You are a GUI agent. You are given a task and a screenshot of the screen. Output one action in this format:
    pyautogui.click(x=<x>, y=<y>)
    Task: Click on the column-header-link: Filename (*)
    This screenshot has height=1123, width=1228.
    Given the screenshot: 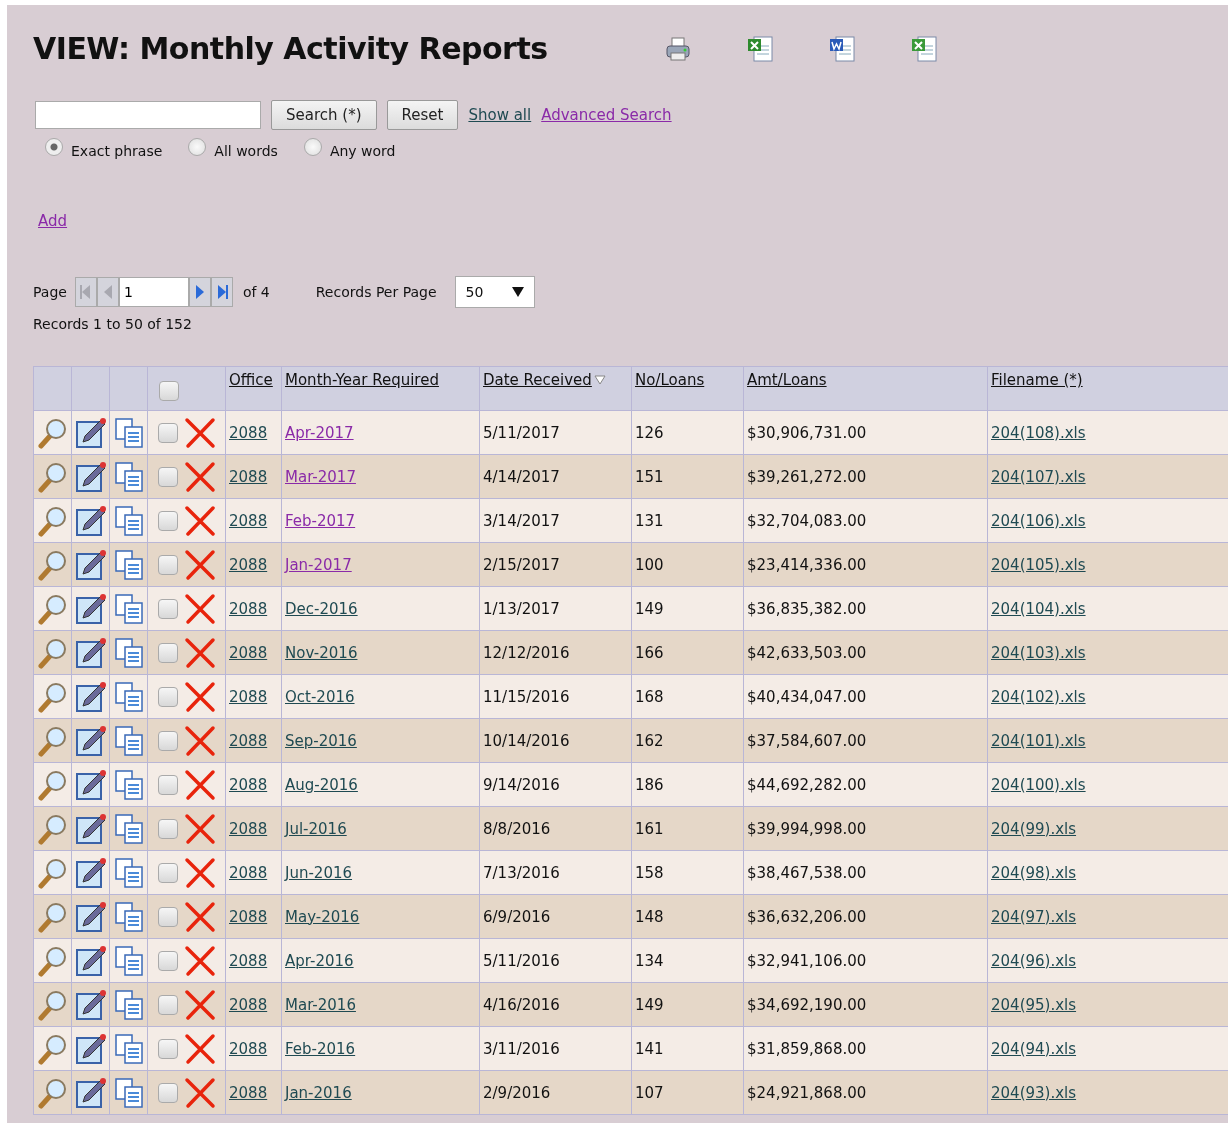 What is the action you would take?
    pyautogui.click(x=1037, y=380)
    